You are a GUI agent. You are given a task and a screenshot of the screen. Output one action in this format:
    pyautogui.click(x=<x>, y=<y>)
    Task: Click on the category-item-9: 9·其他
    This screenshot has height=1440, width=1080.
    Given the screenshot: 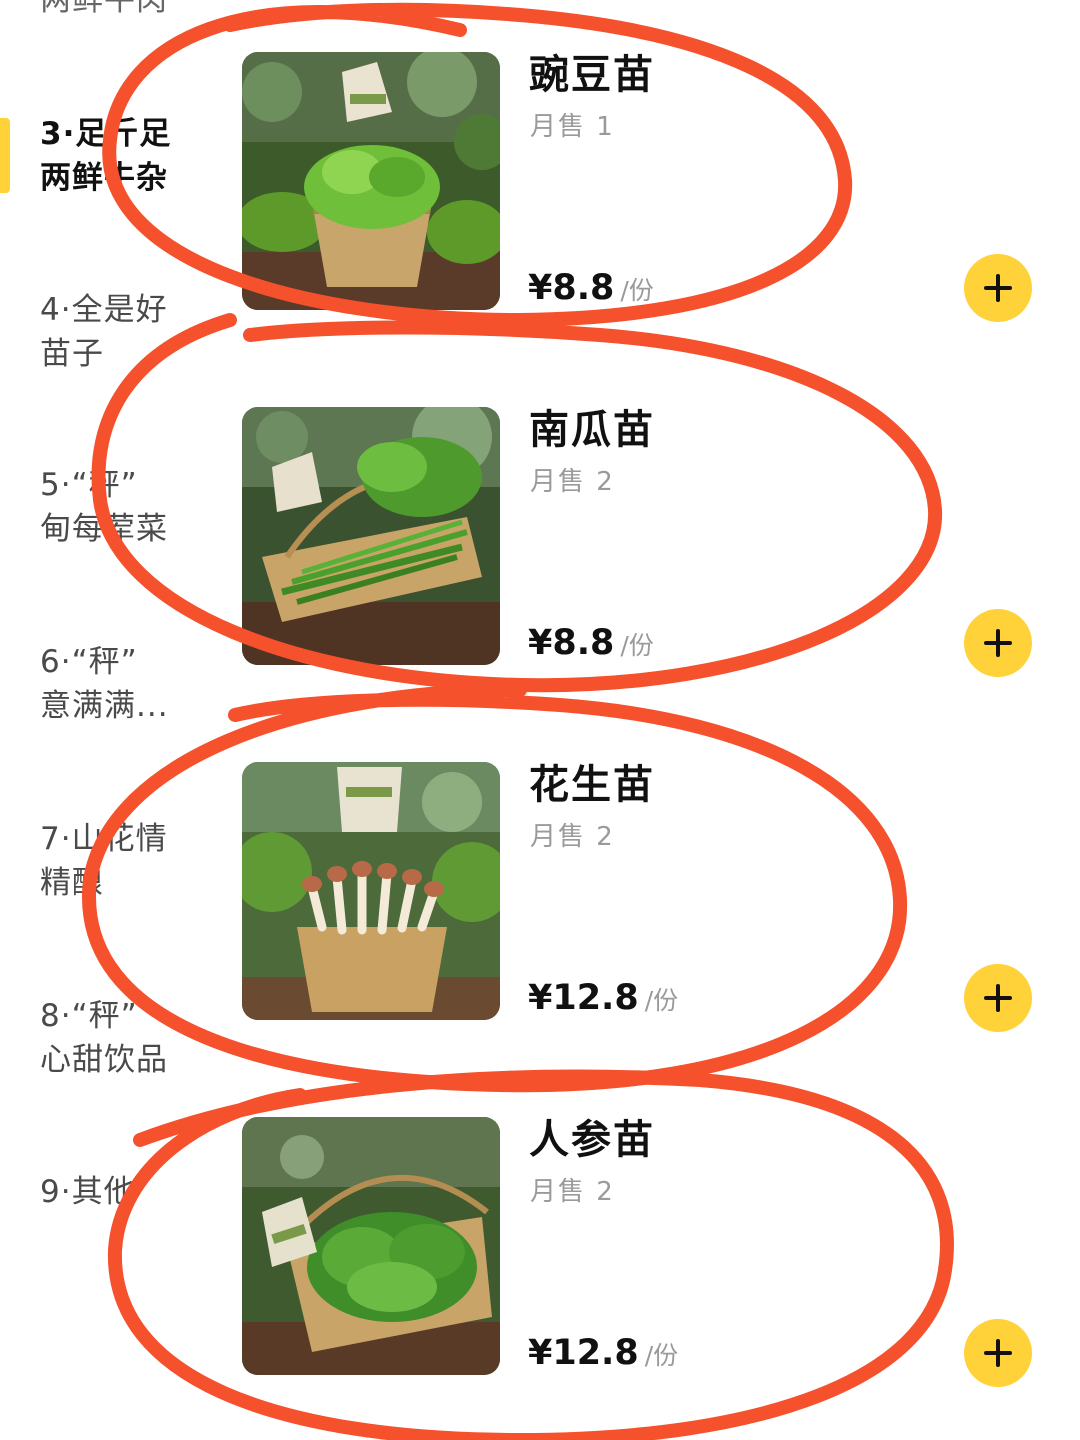 What is the action you would take?
    pyautogui.click(x=125, y=1192)
    